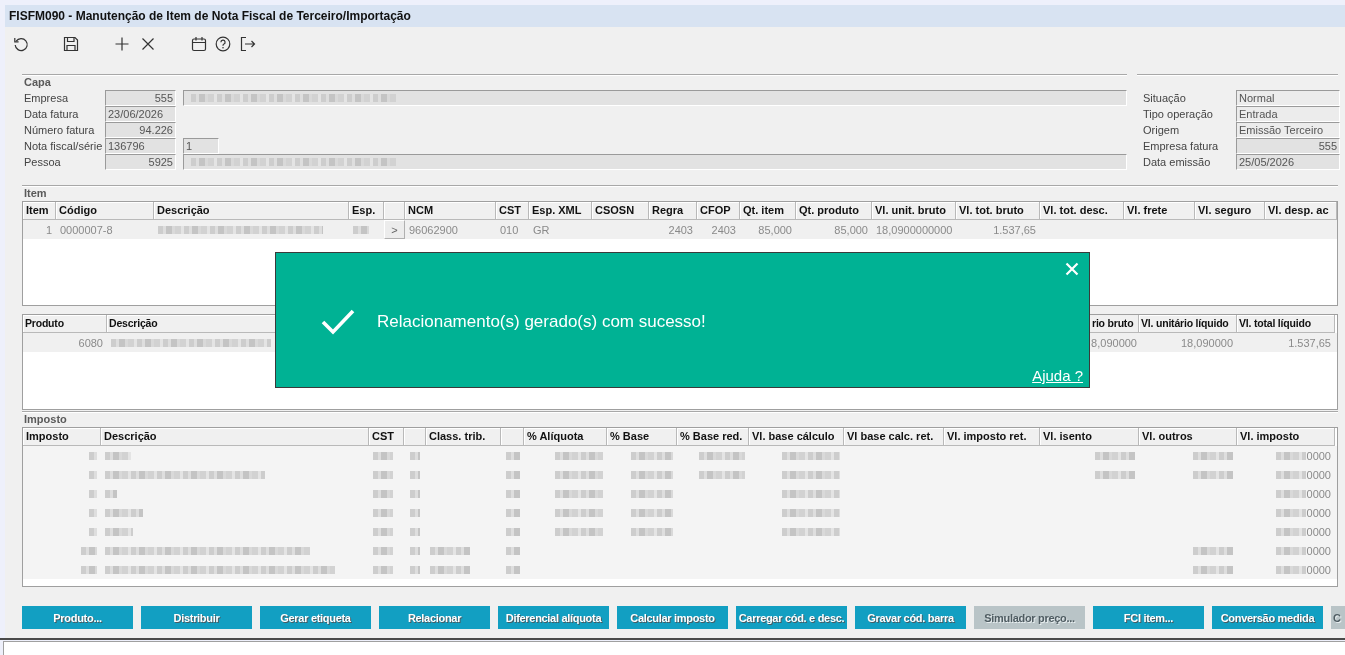  Describe the element at coordinates (71, 44) in the screenshot. I see `save-icon` at that location.